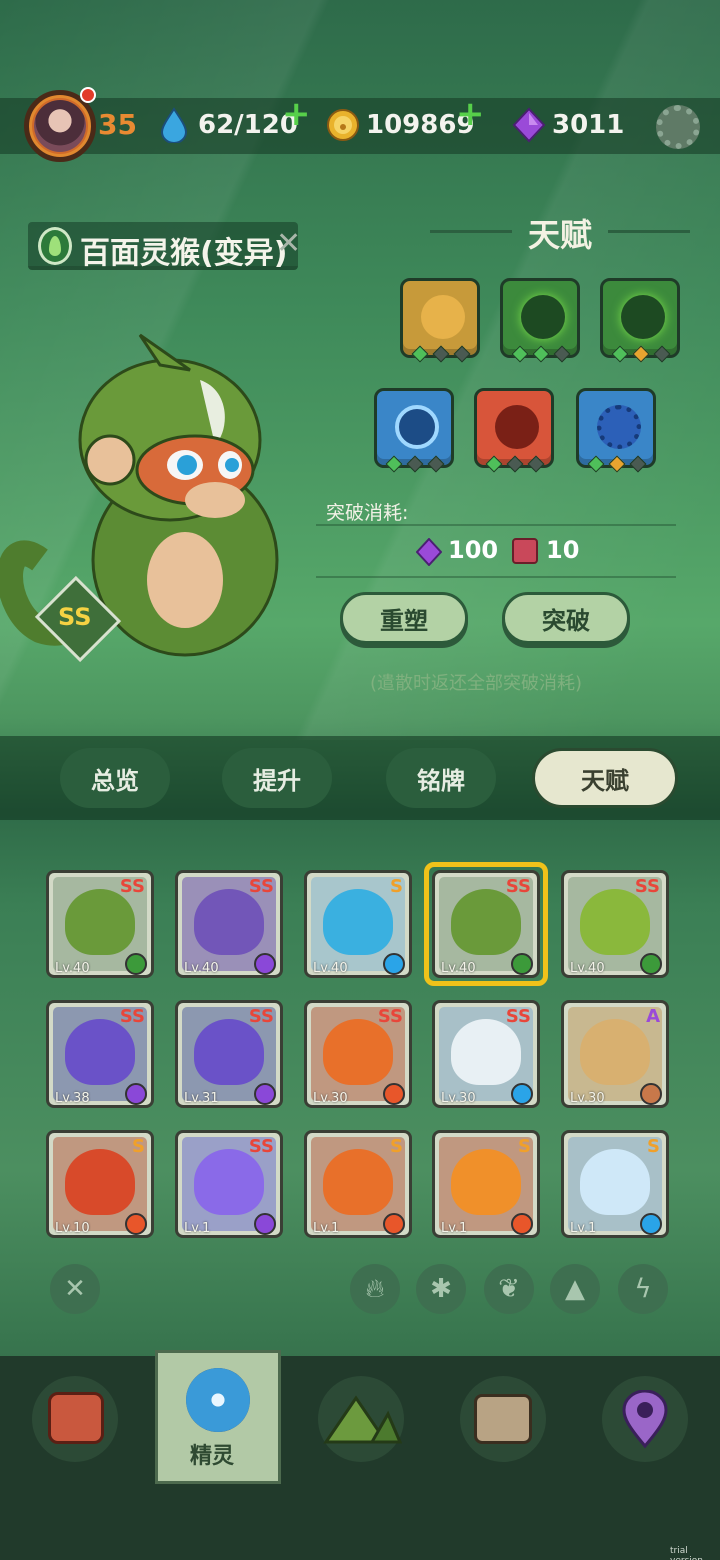  I want to click on device-icon, so click(76, 1418).